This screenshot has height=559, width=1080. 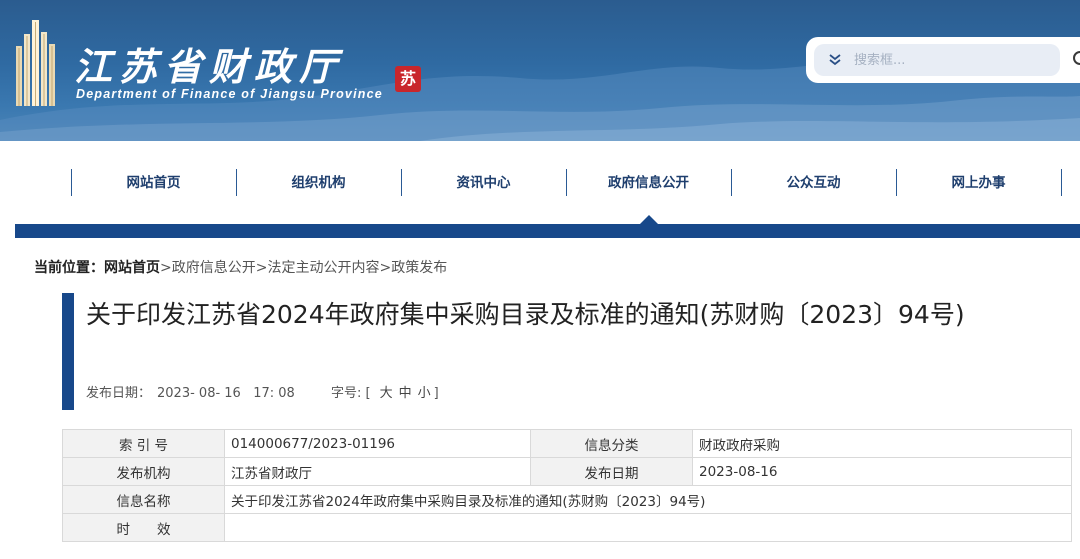 I want to click on breadcrumb: 当前位置：网站首页>政府信息公开>法定主动公开内容>政策发布, so click(x=240, y=267).